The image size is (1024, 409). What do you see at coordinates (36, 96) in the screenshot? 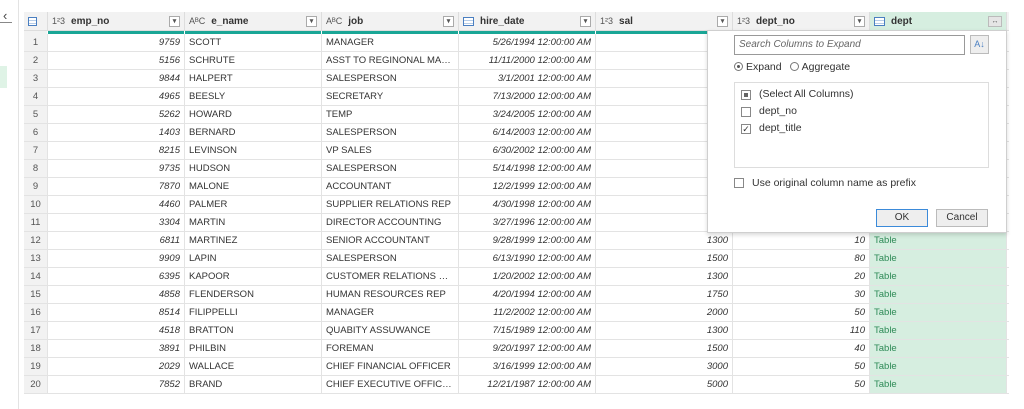
I see `row-number: 4` at bounding box center [36, 96].